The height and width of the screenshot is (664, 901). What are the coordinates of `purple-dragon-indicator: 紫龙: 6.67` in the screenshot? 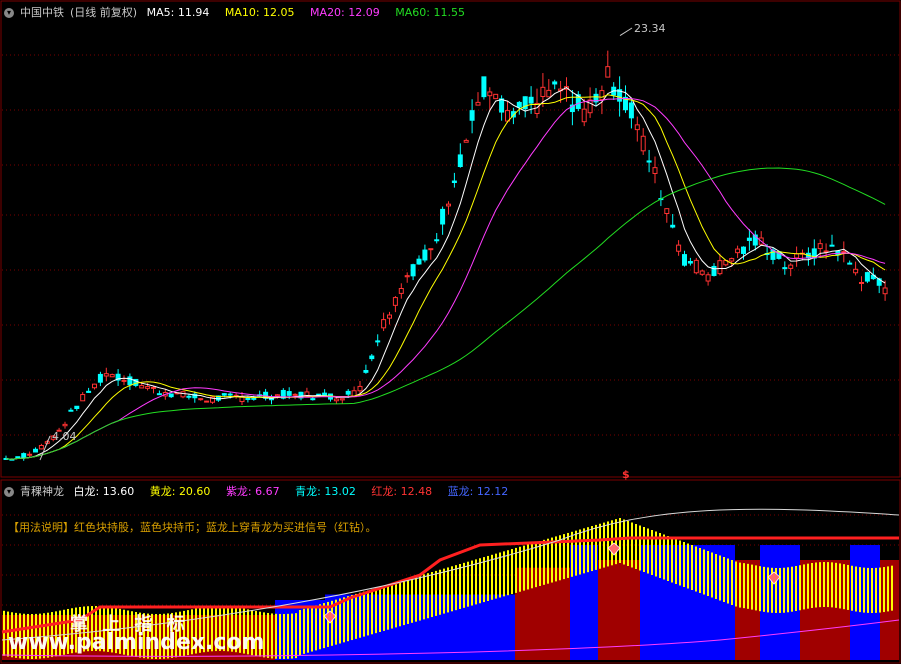 It's located at (252, 491).